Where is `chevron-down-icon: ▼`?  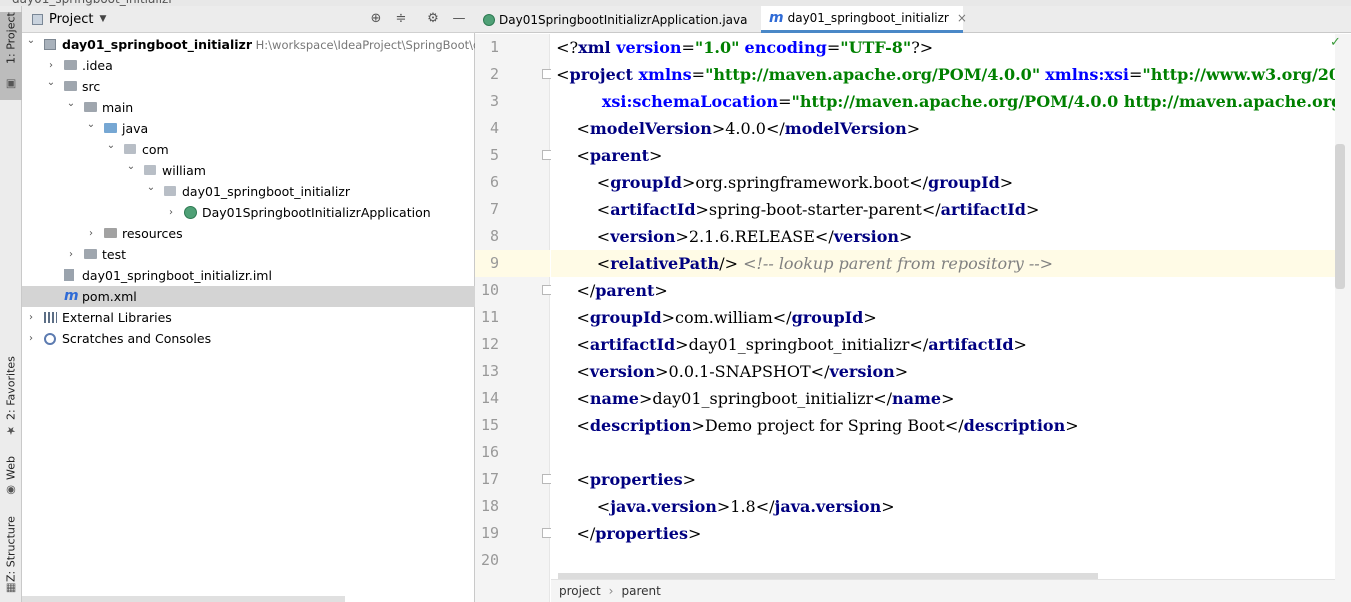
chevron-down-icon: ▼ is located at coordinates (102, 19).